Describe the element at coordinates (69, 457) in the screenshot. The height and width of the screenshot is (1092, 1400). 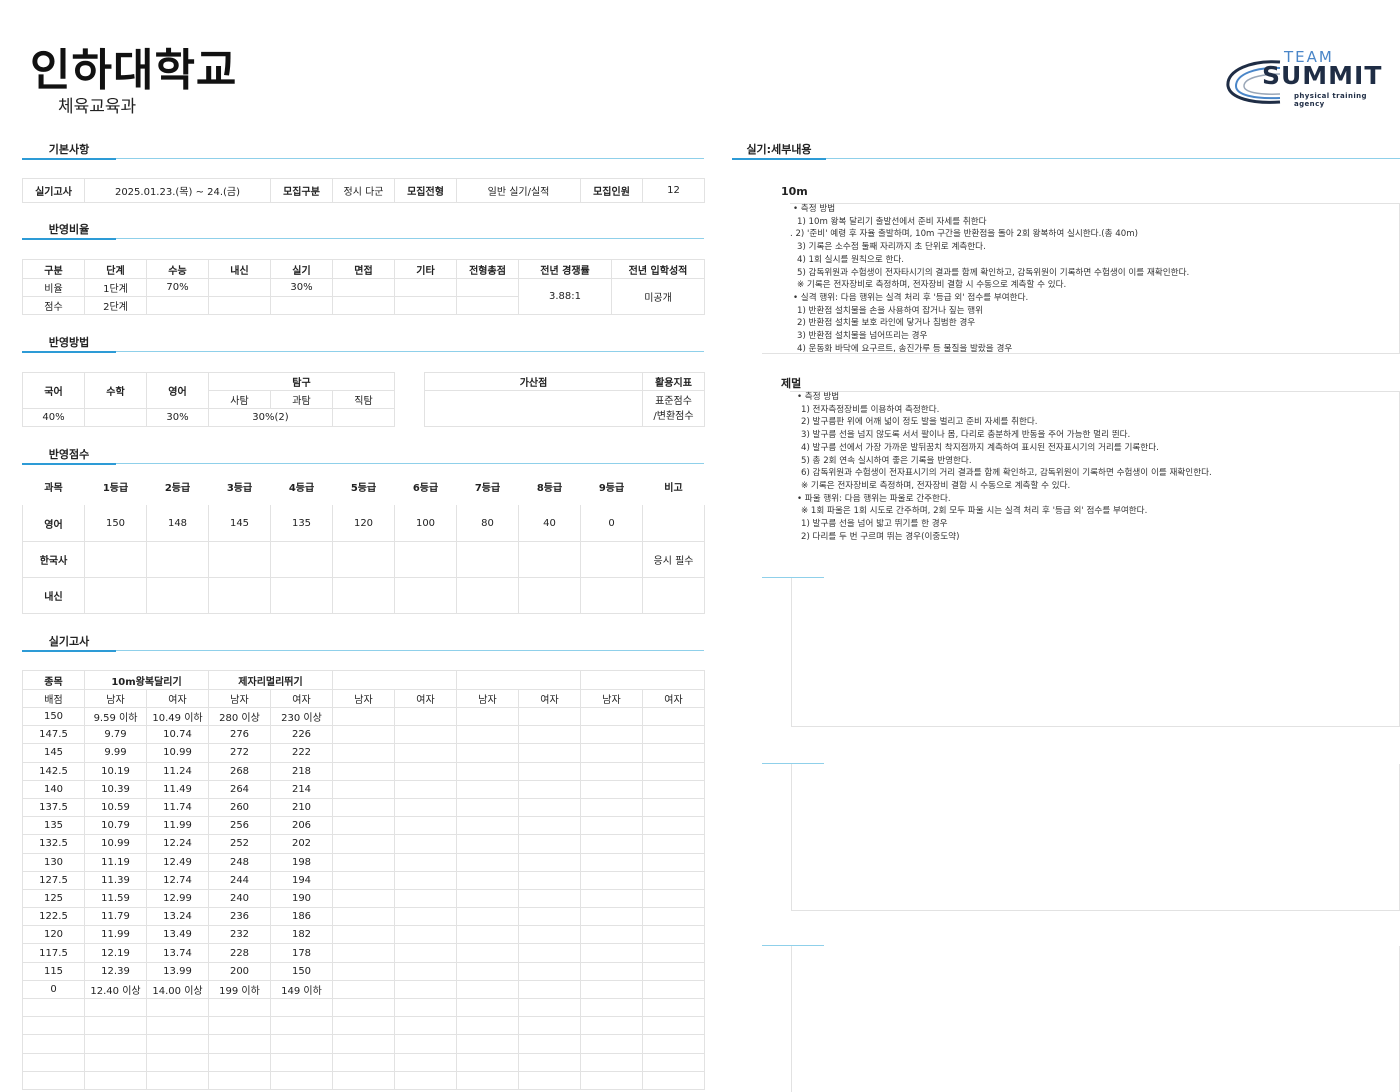
I see `section-score-label: 반영점수` at that location.